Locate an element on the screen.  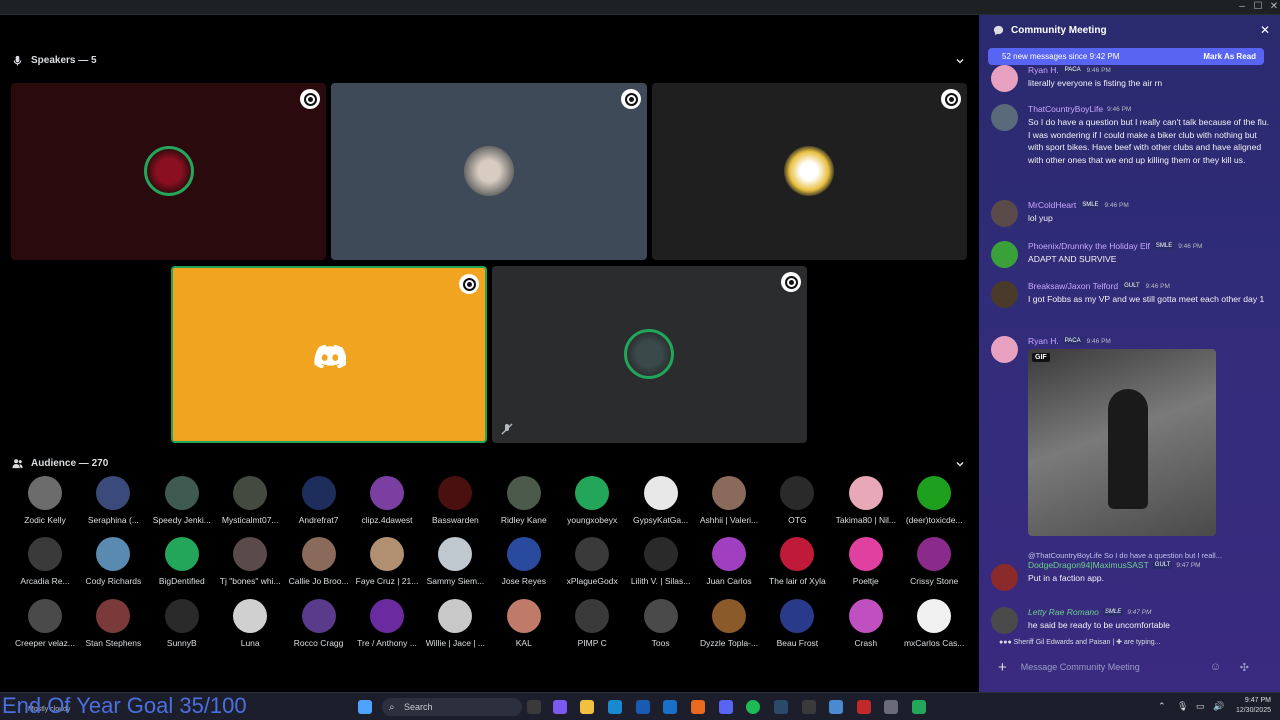
taskbar-search: ⌕ Search is located at coordinates (452, 707).